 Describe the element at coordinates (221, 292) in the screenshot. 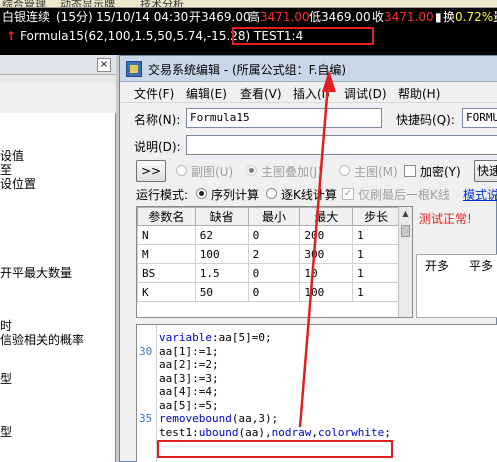

I see `table-cell: 50` at that location.